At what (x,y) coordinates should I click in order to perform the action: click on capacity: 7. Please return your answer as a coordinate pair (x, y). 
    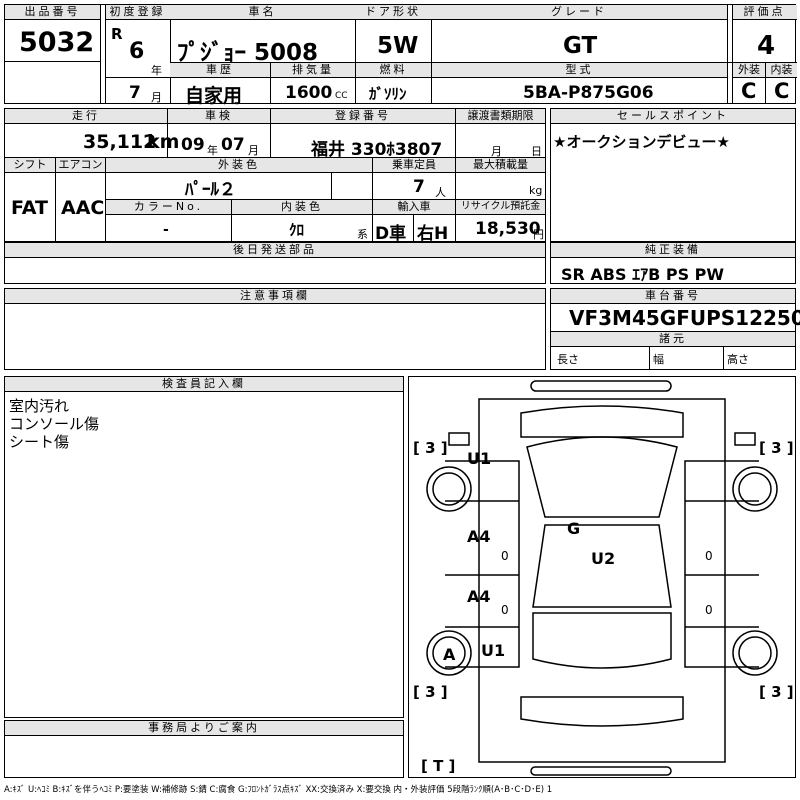
    Looking at the image, I should click on (419, 187).